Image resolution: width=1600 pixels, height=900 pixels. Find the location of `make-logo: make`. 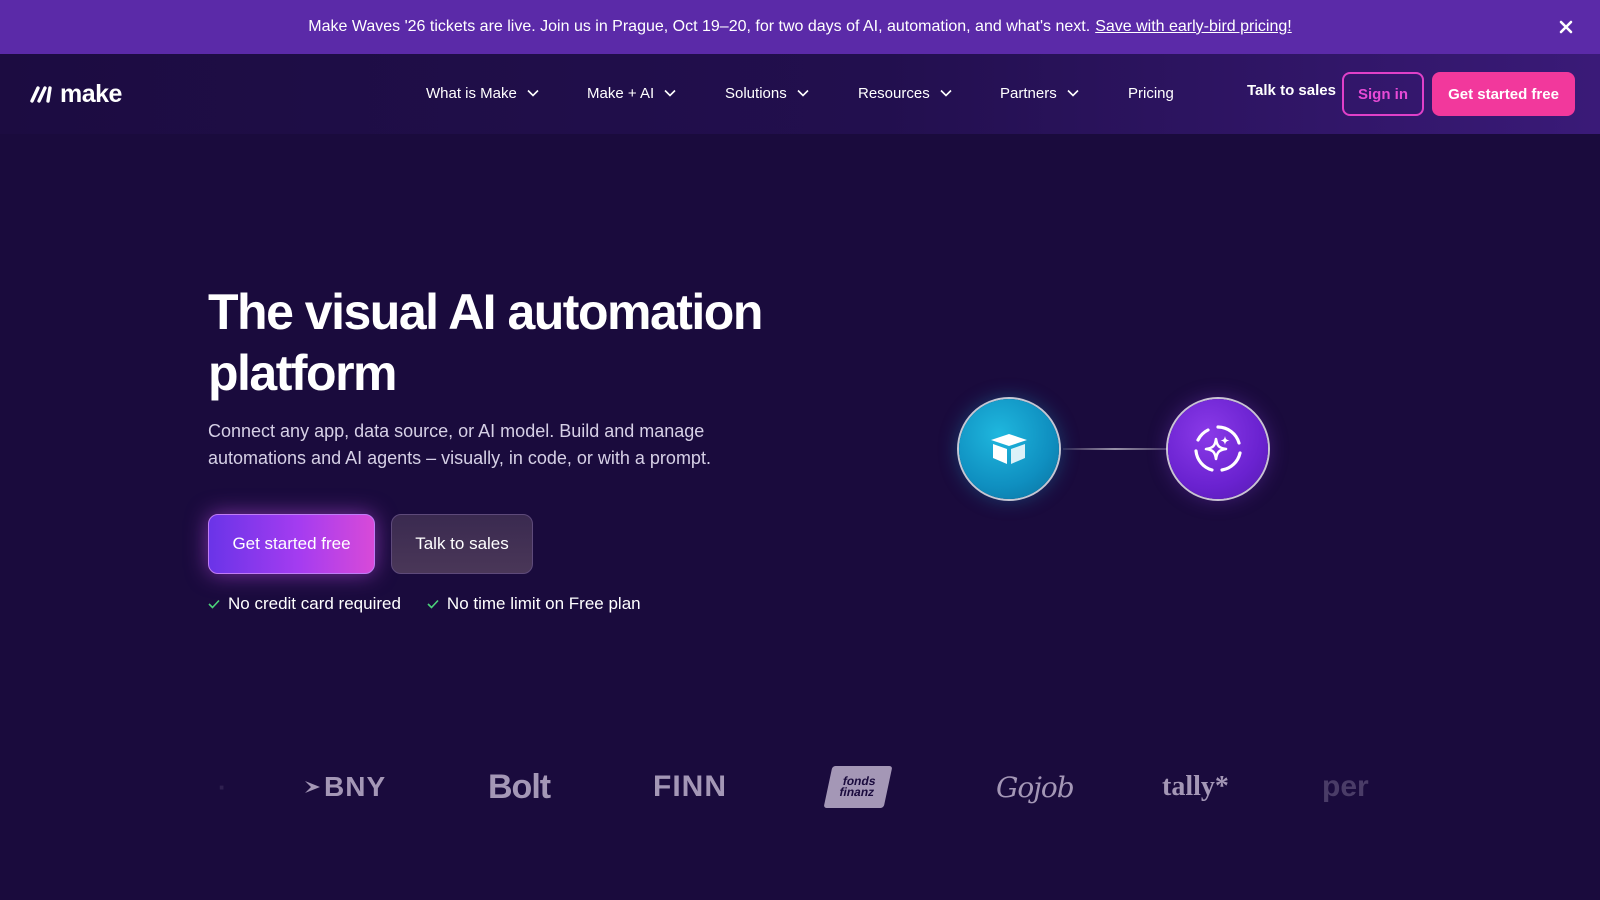

make-logo: make is located at coordinates (76, 94).